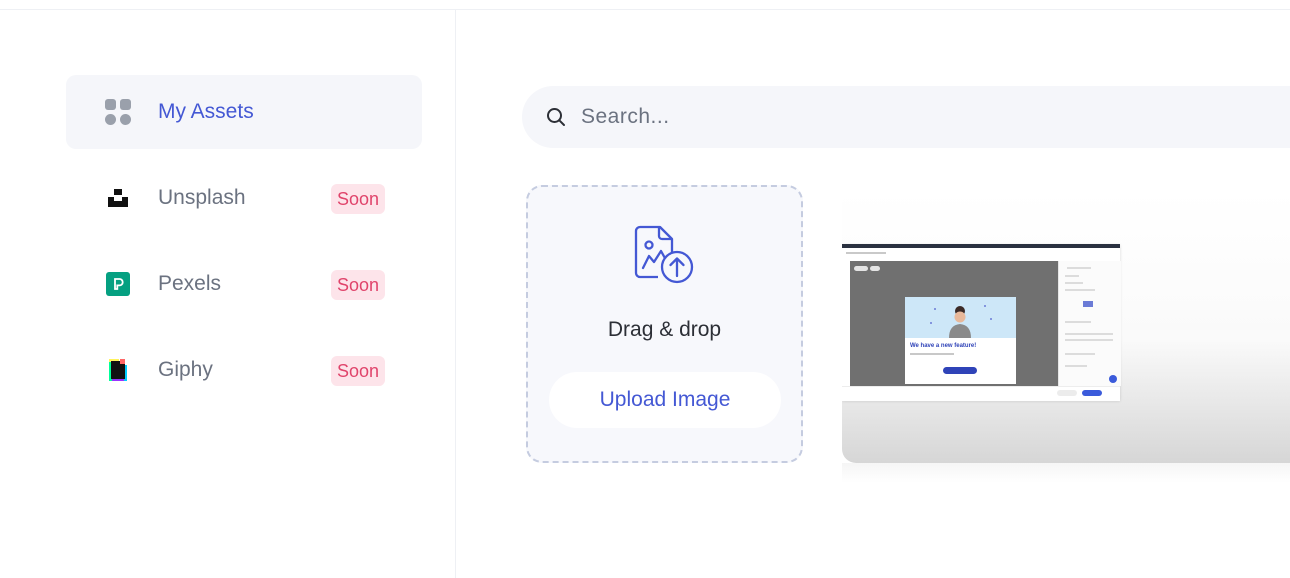  Describe the element at coordinates (666, 256) in the screenshot. I see `image-upload-icon` at that location.